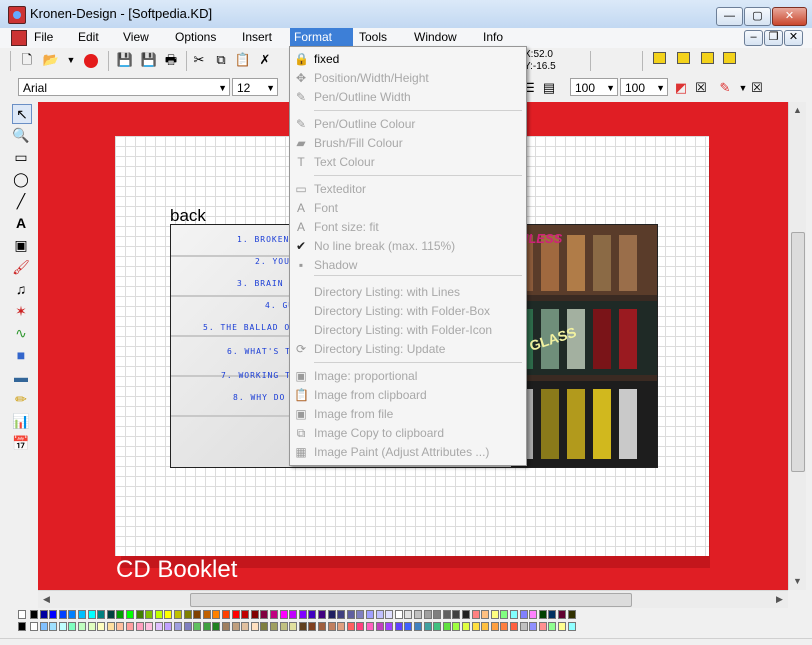 Image resolution: width=812 pixels, height=645 pixels. Describe the element at coordinates (125, 60) in the screenshot. I see `save-all-icon: 💾` at that location.